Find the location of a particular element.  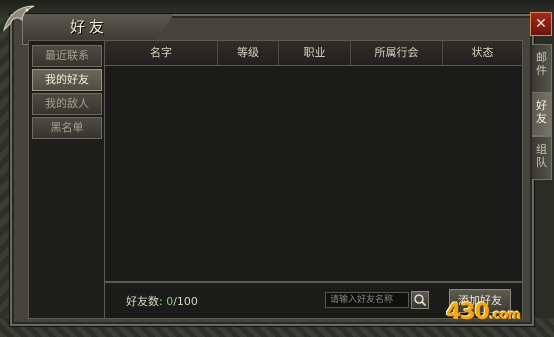

table-header: 名字 等级 职业 所属行会 状态 is located at coordinates (313, 53).